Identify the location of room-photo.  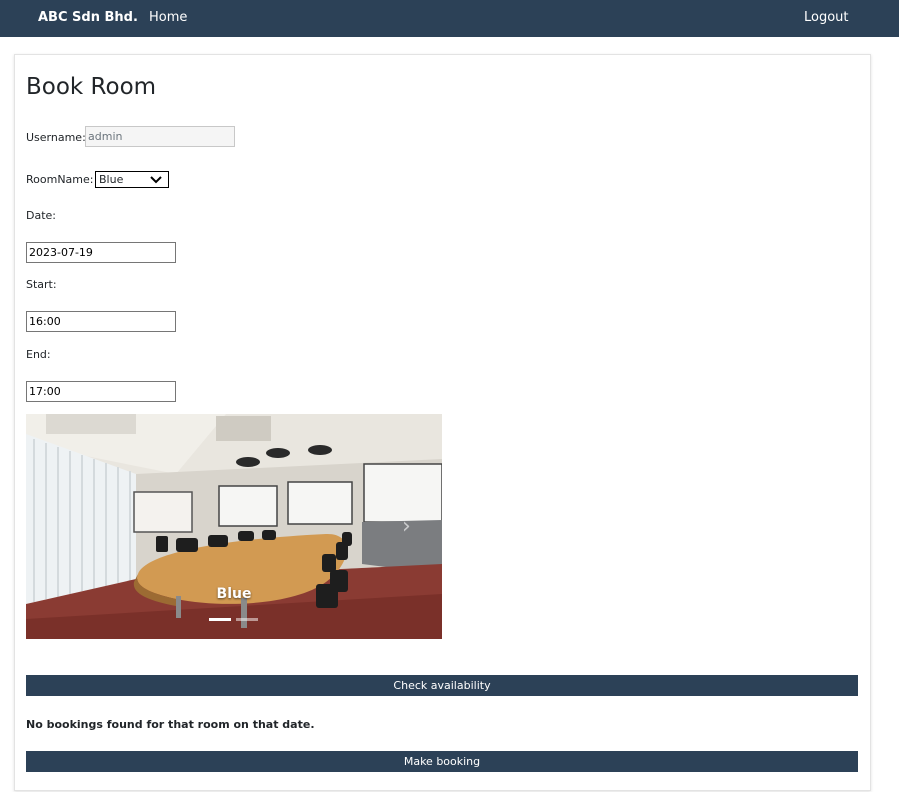
(234, 526).